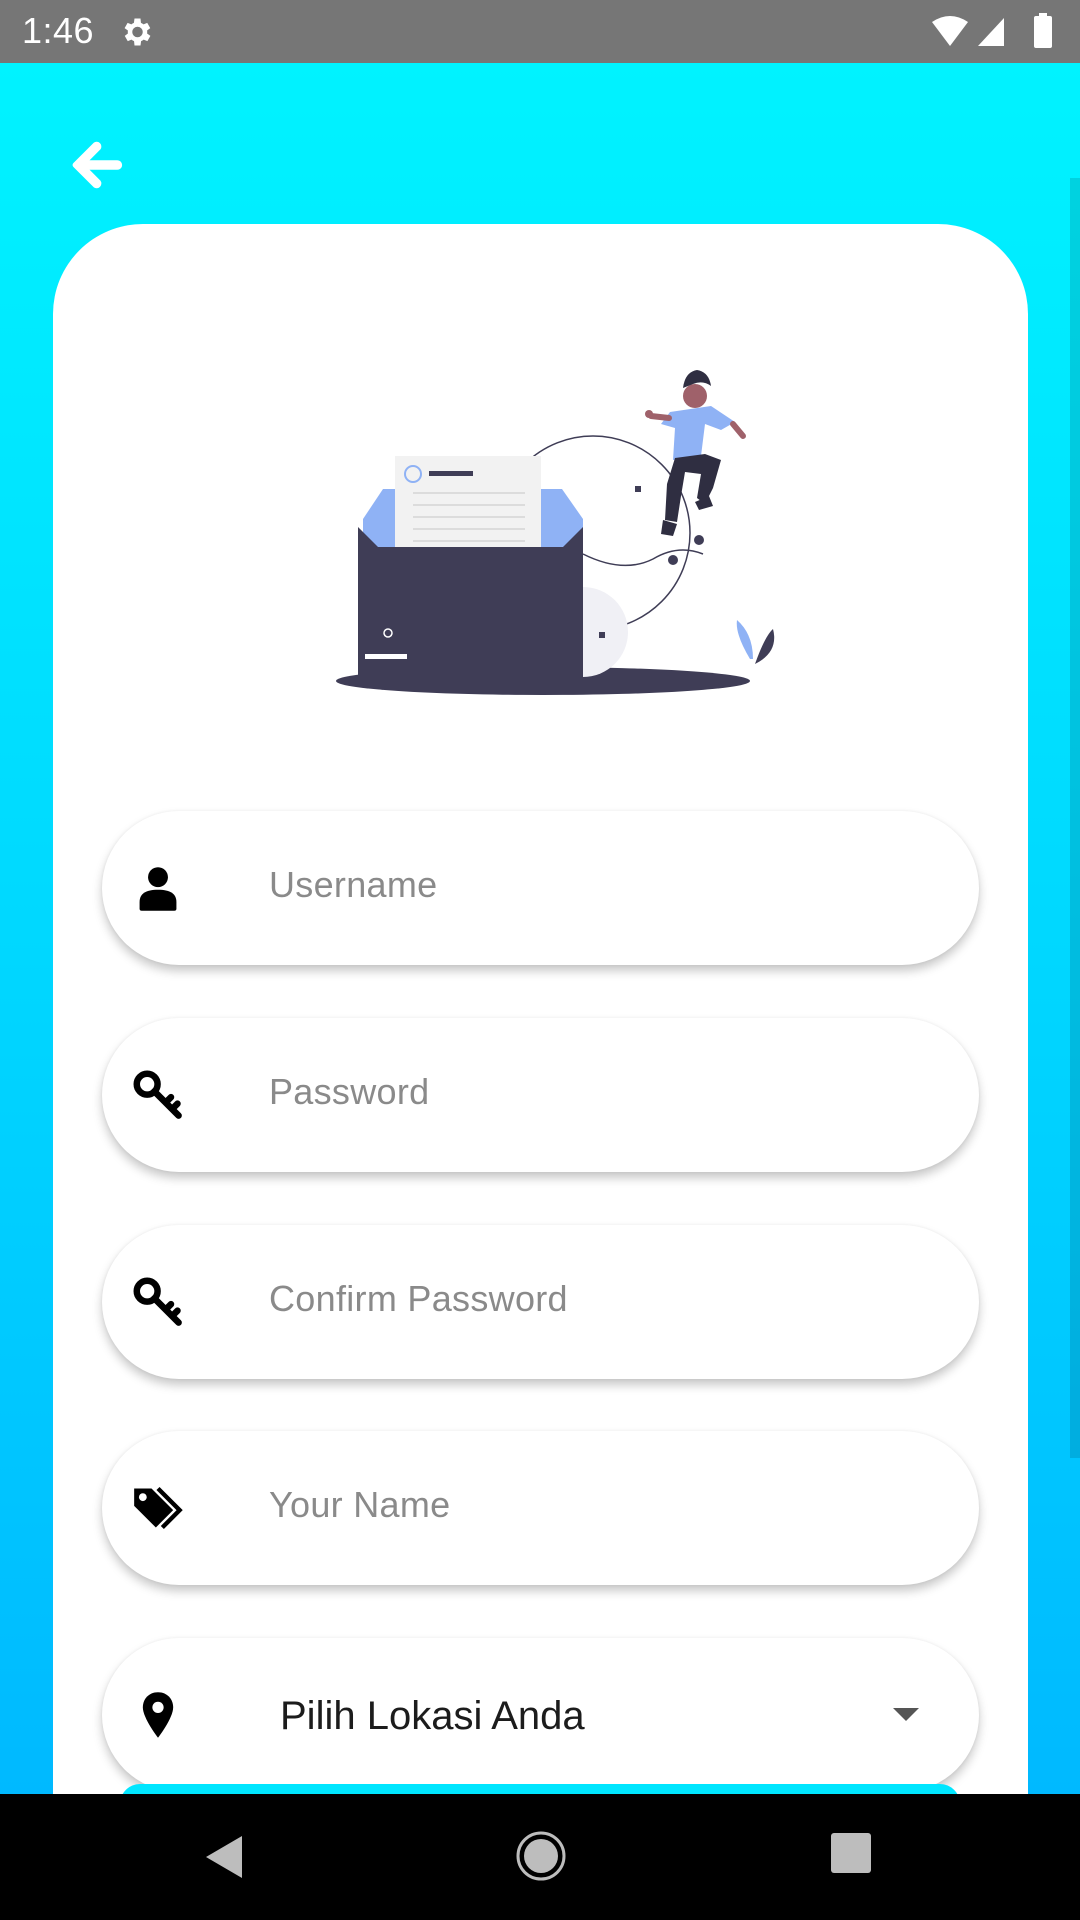 The width and height of the screenshot is (1080, 1920). I want to click on confirm-password-placeholder: Confirm Password, so click(418, 1298).